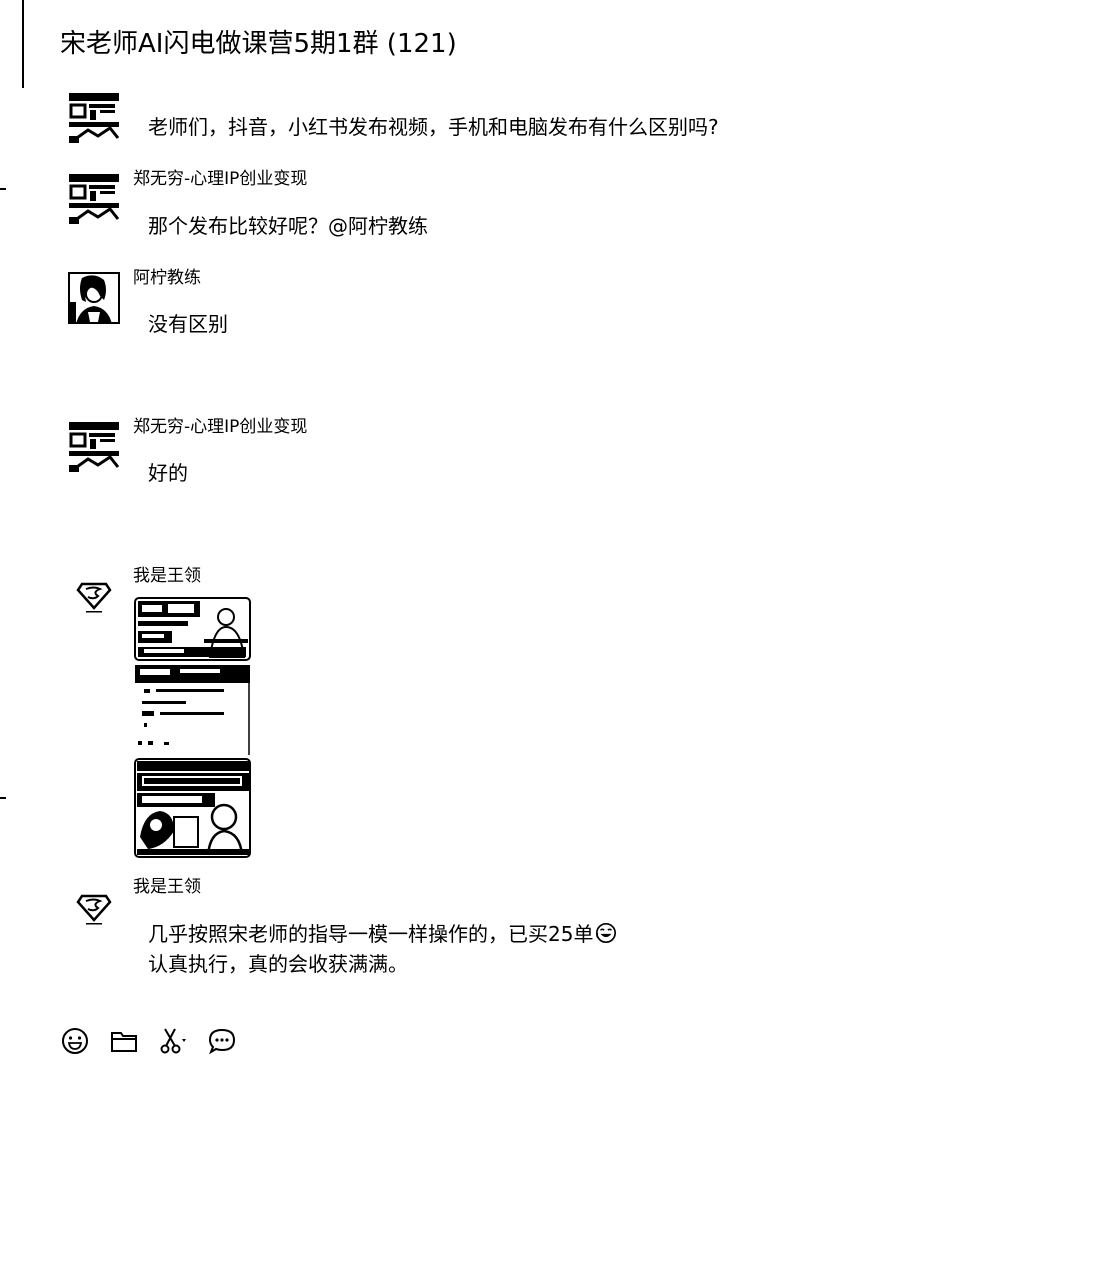 Image resolution: width=1115 pixels, height=1280 pixels. Describe the element at coordinates (124, 1041) in the screenshot. I see `folder-icon` at that location.